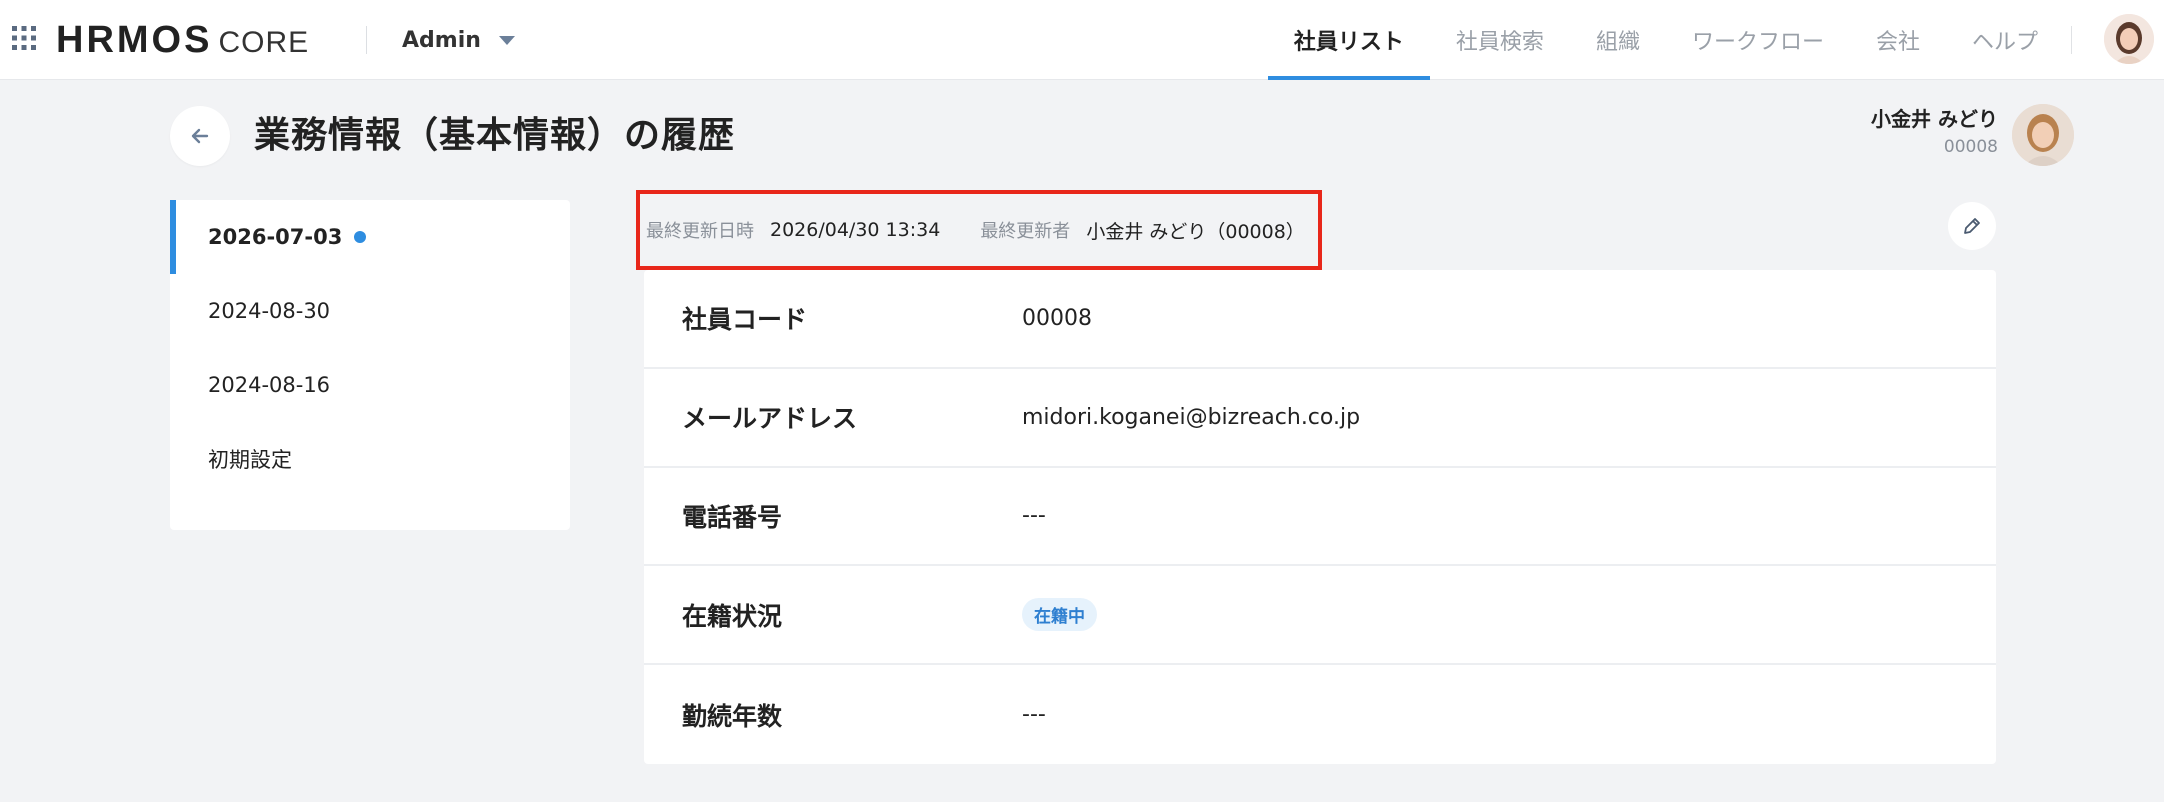 This screenshot has width=2164, height=802. I want to click on page-title: 業務情報（基本情報）の履歴, so click(495, 135).